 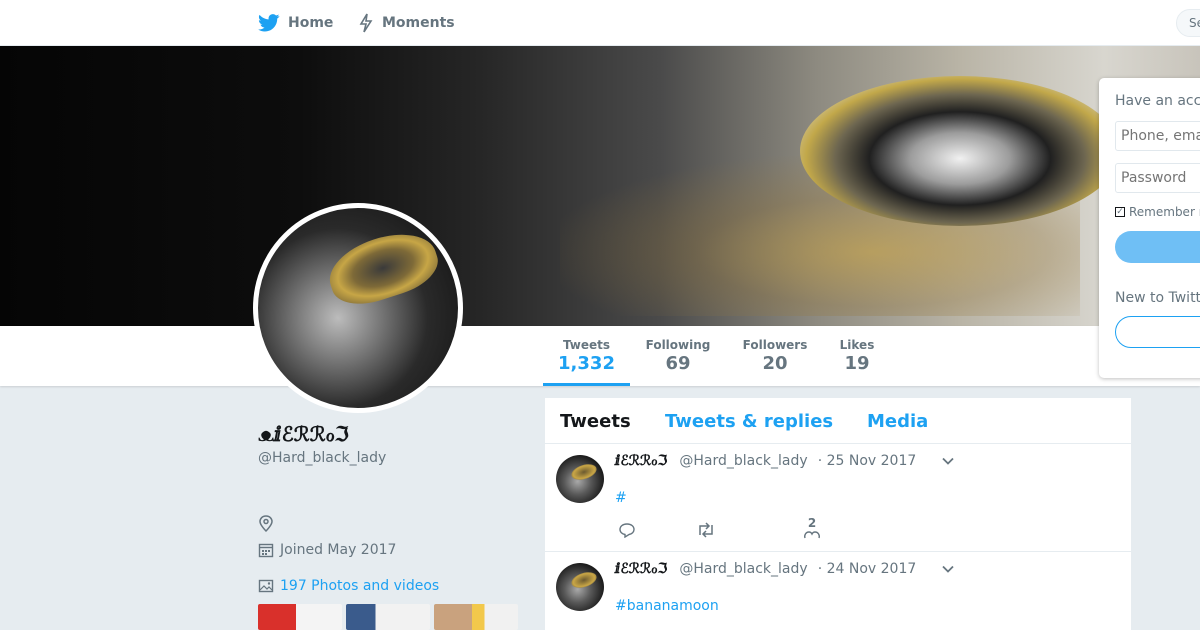 I want to click on tweet-header: ⅈℰℛℛℴℑ @Hard_black_lady · 24 Nov 2017, so click(x=765, y=569).